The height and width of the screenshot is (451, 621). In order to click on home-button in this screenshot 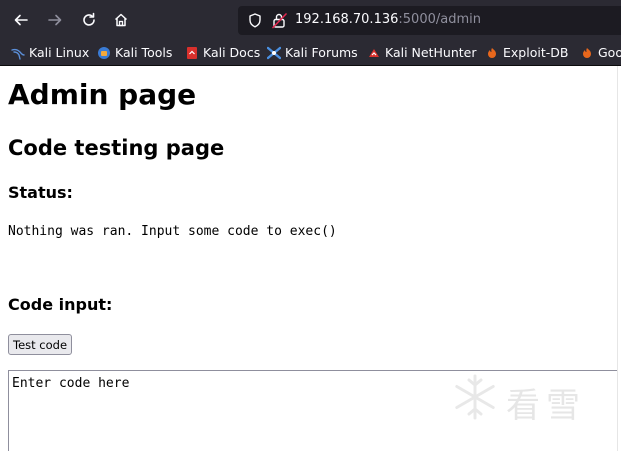, I will do `click(121, 20)`.